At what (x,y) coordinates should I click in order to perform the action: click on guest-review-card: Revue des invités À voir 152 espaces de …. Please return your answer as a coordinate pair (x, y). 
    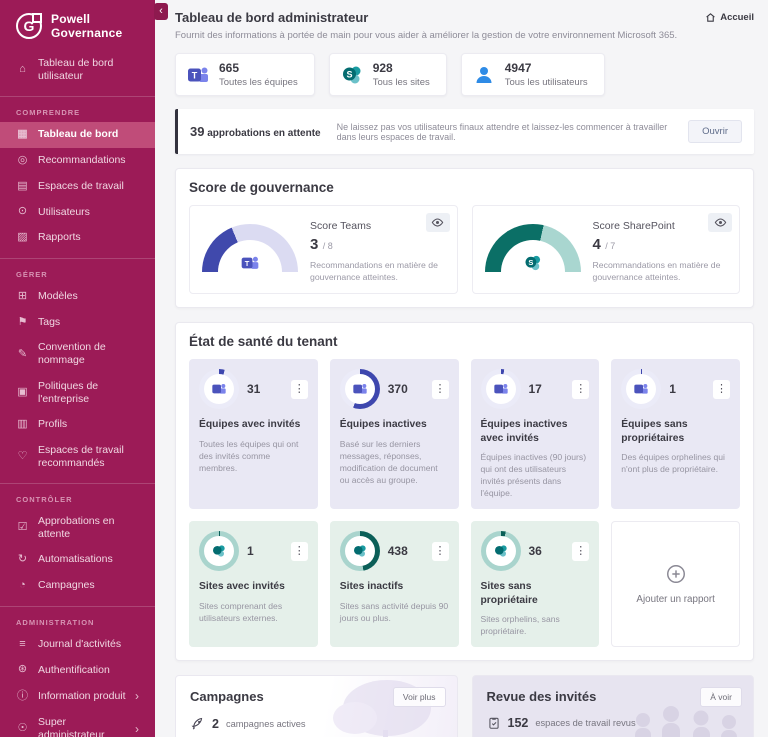
    Looking at the image, I should click on (612, 706).